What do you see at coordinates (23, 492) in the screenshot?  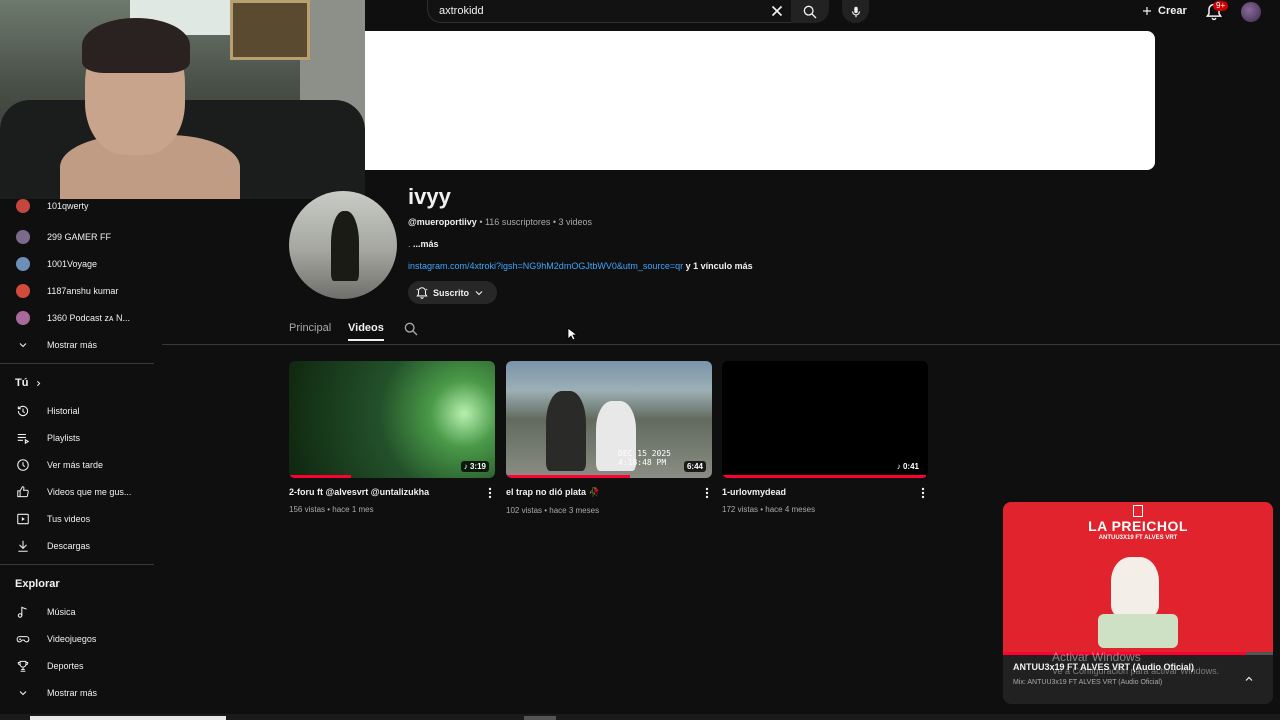 I see `thumbs-up-icon` at bounding box center [23, 492].